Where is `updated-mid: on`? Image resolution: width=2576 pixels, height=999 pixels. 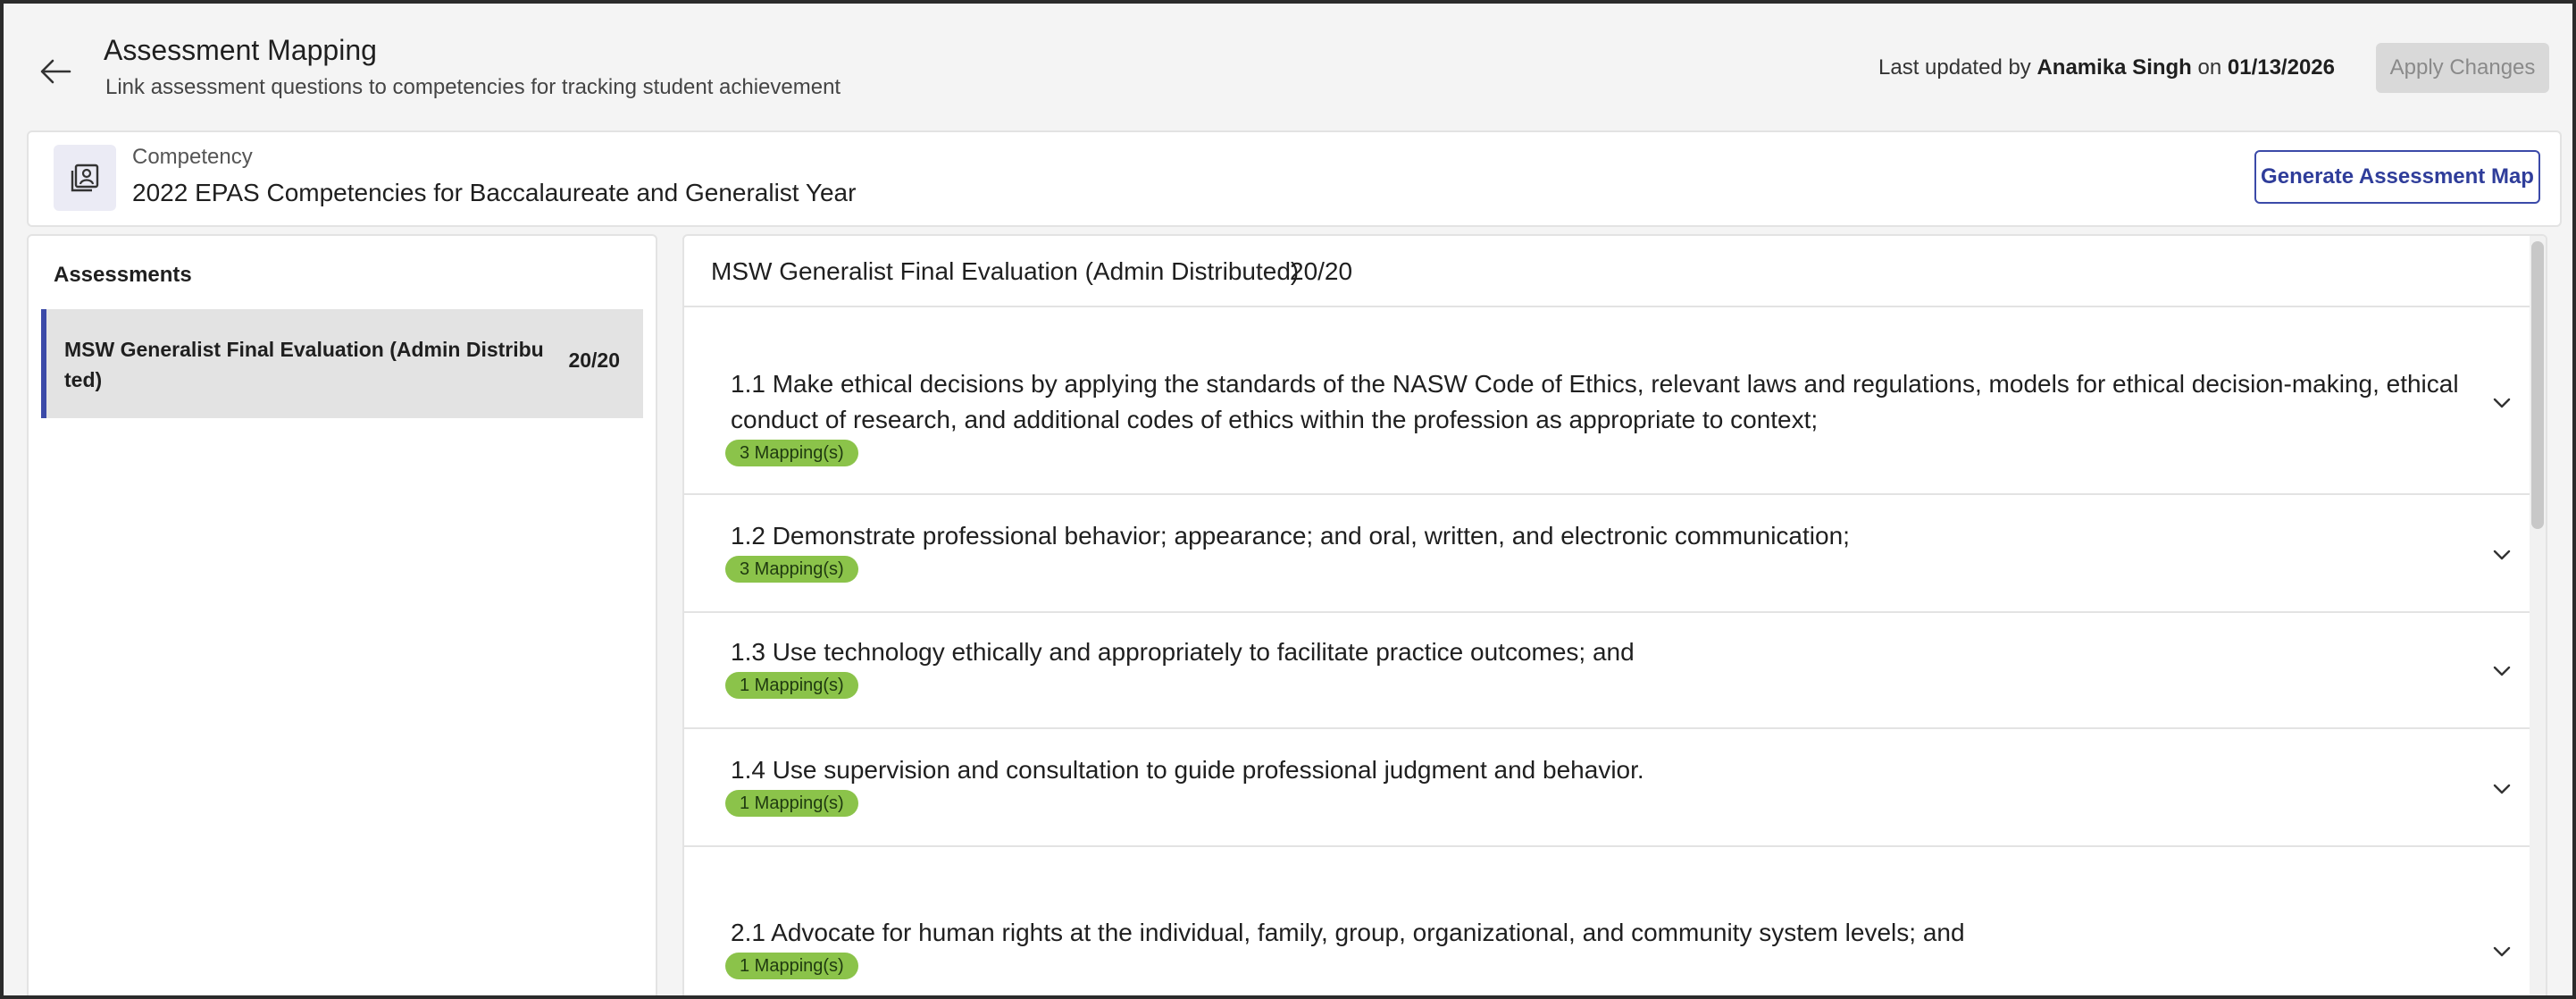
updated-mid: on is located at coordinates (2209, 68).